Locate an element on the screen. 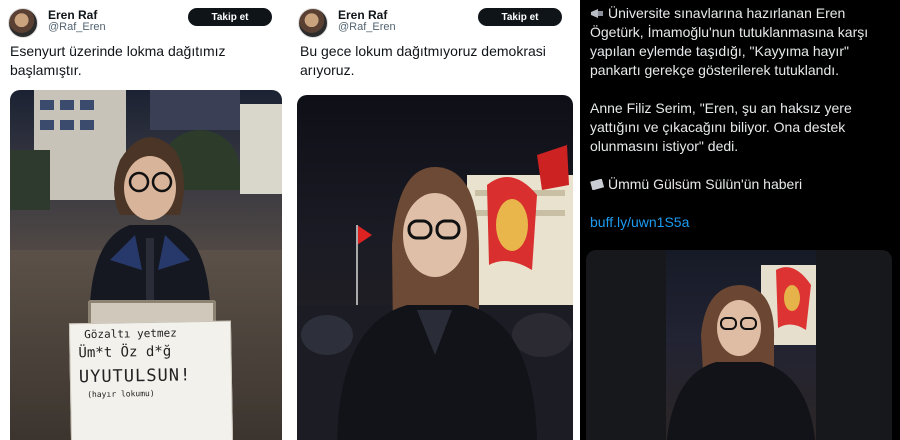 Image resolution: width=900 pixels, height=440 pixels. sign-line: Üm*t Öz d*ğ is located at coordinates (125, 352).